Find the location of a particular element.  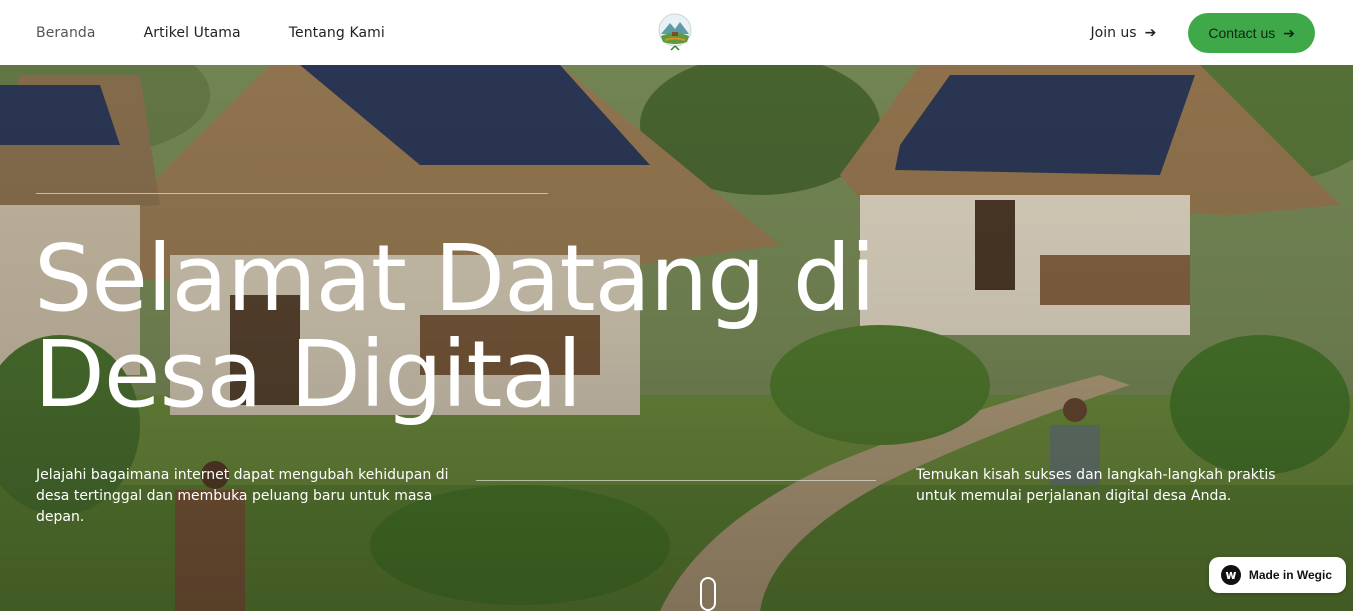

nav-link-tentang-kami: Tentang Kami is located at coordinates (337, 33).